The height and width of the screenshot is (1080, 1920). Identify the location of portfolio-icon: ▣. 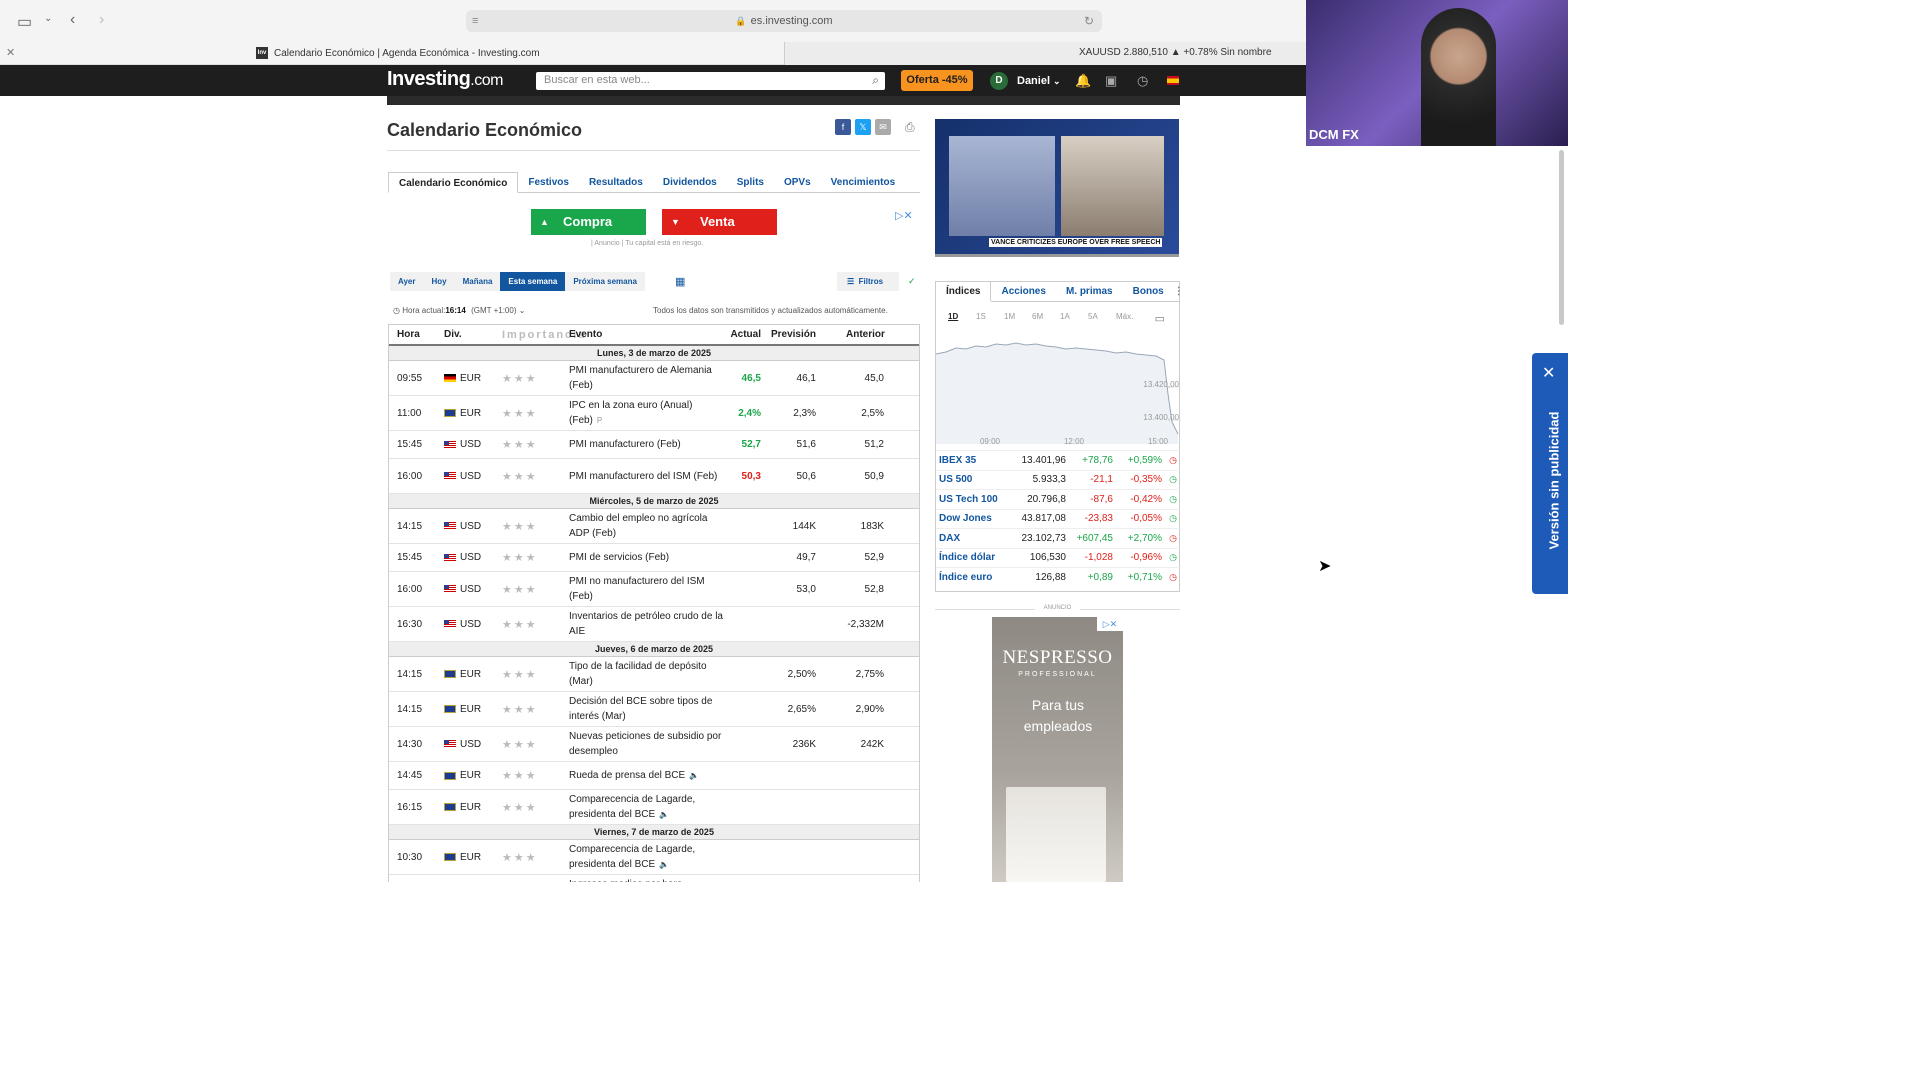
(1111, 81).